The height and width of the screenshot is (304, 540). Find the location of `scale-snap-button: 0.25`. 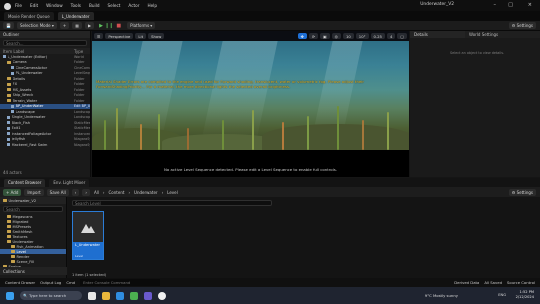

scale-snap-button: 0.25 is located at coordinates (377, 36).